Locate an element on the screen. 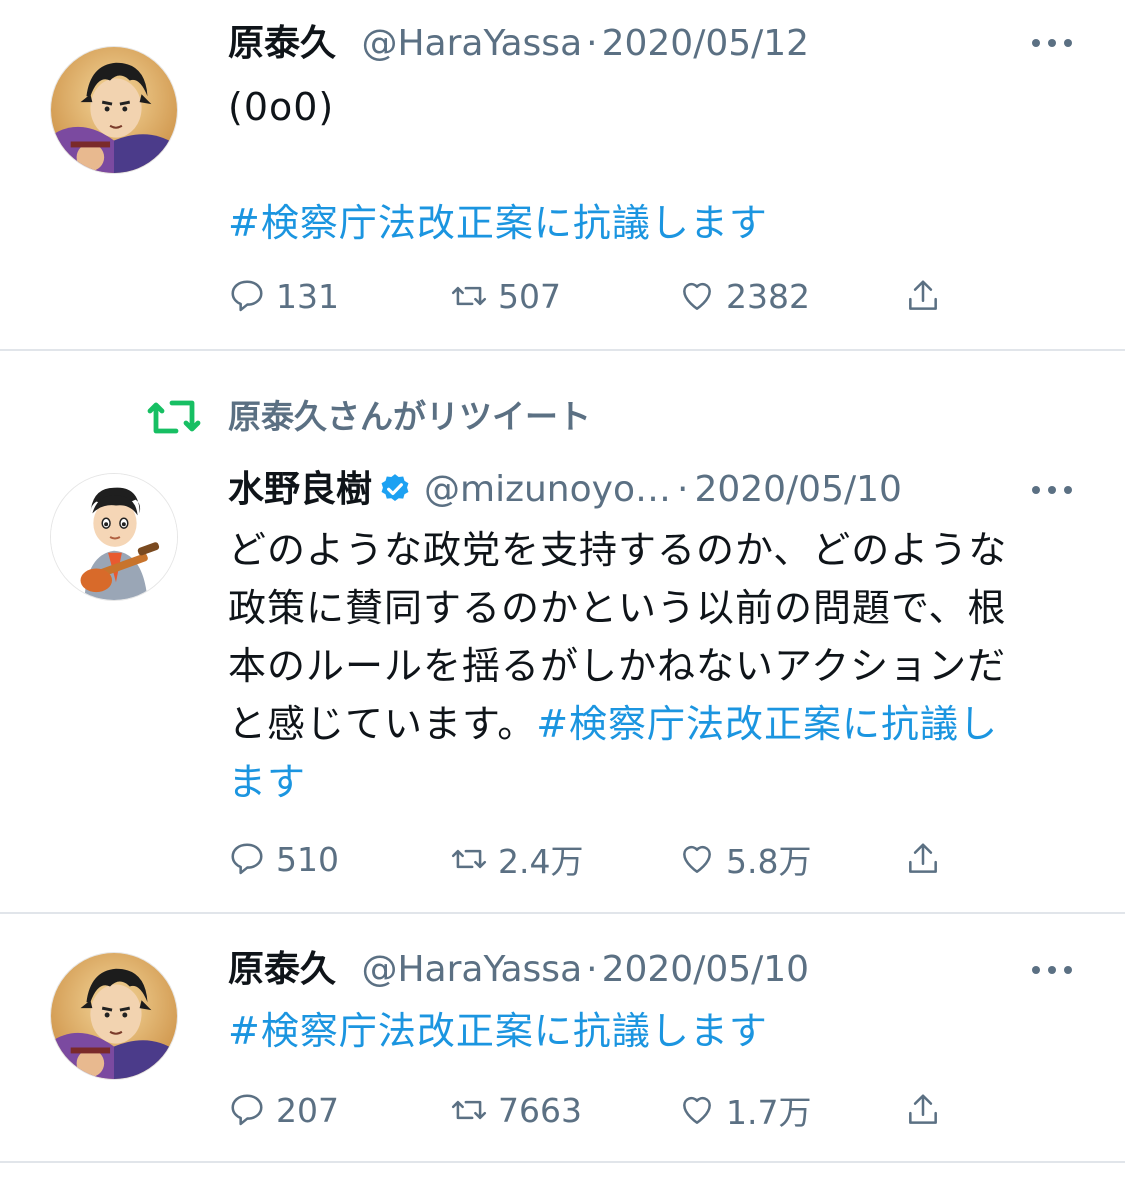 The width and height of the screenshot is (1125, 1182). retweet-button: 2.4万 is located at coordinates (516, 859).